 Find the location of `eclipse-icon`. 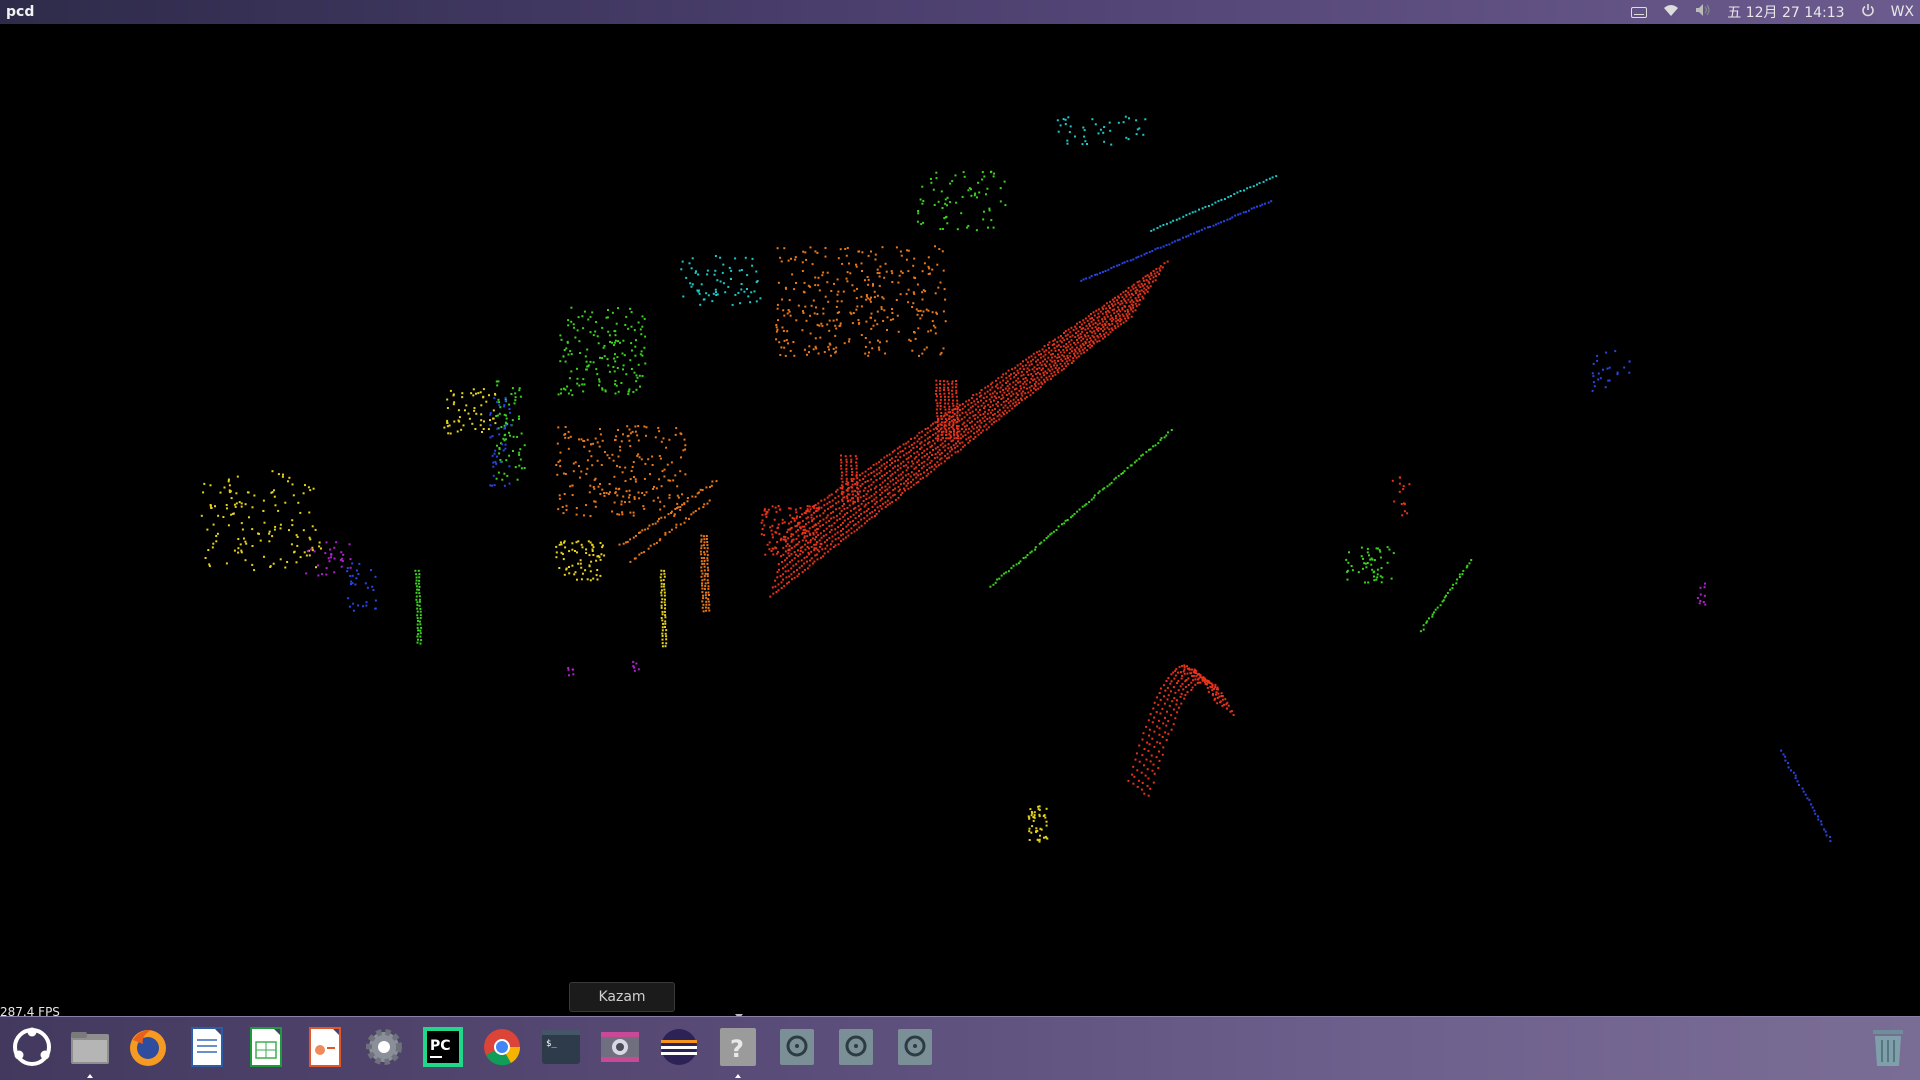

eclipse-icon is located at coordinates (679, 1047).